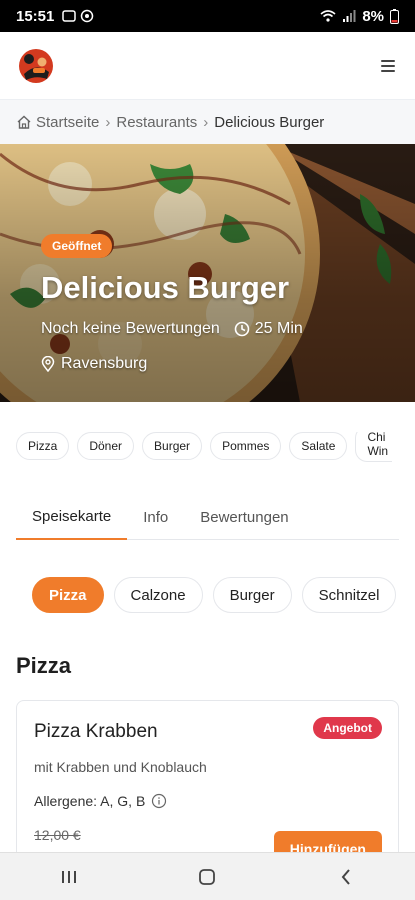 The height and width of the screenshot is (900, 415). I want to click on status-time: 15:51, so click(35, 16).